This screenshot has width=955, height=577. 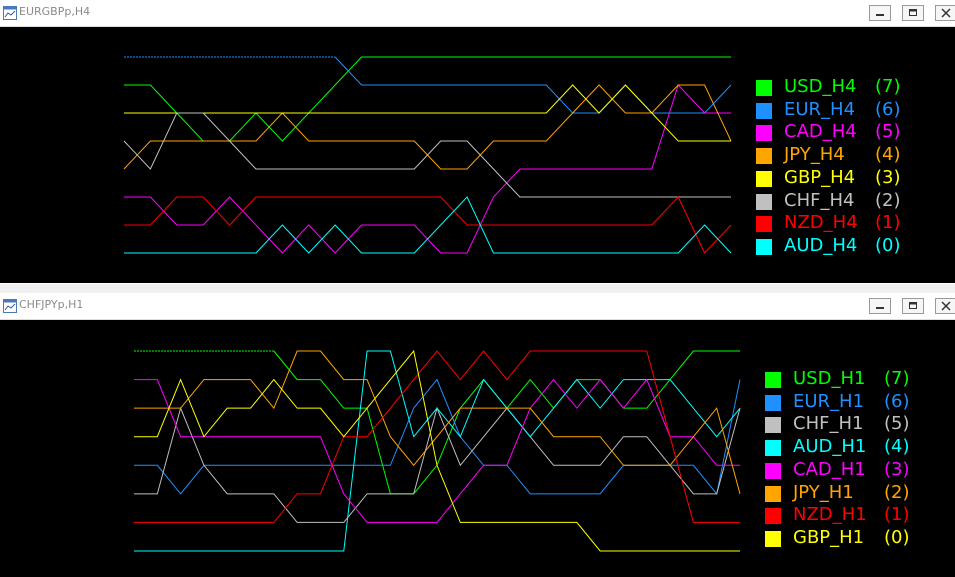 I want to click on window-title-bar: EURGBPp,H4, so click(x=477, y=13).